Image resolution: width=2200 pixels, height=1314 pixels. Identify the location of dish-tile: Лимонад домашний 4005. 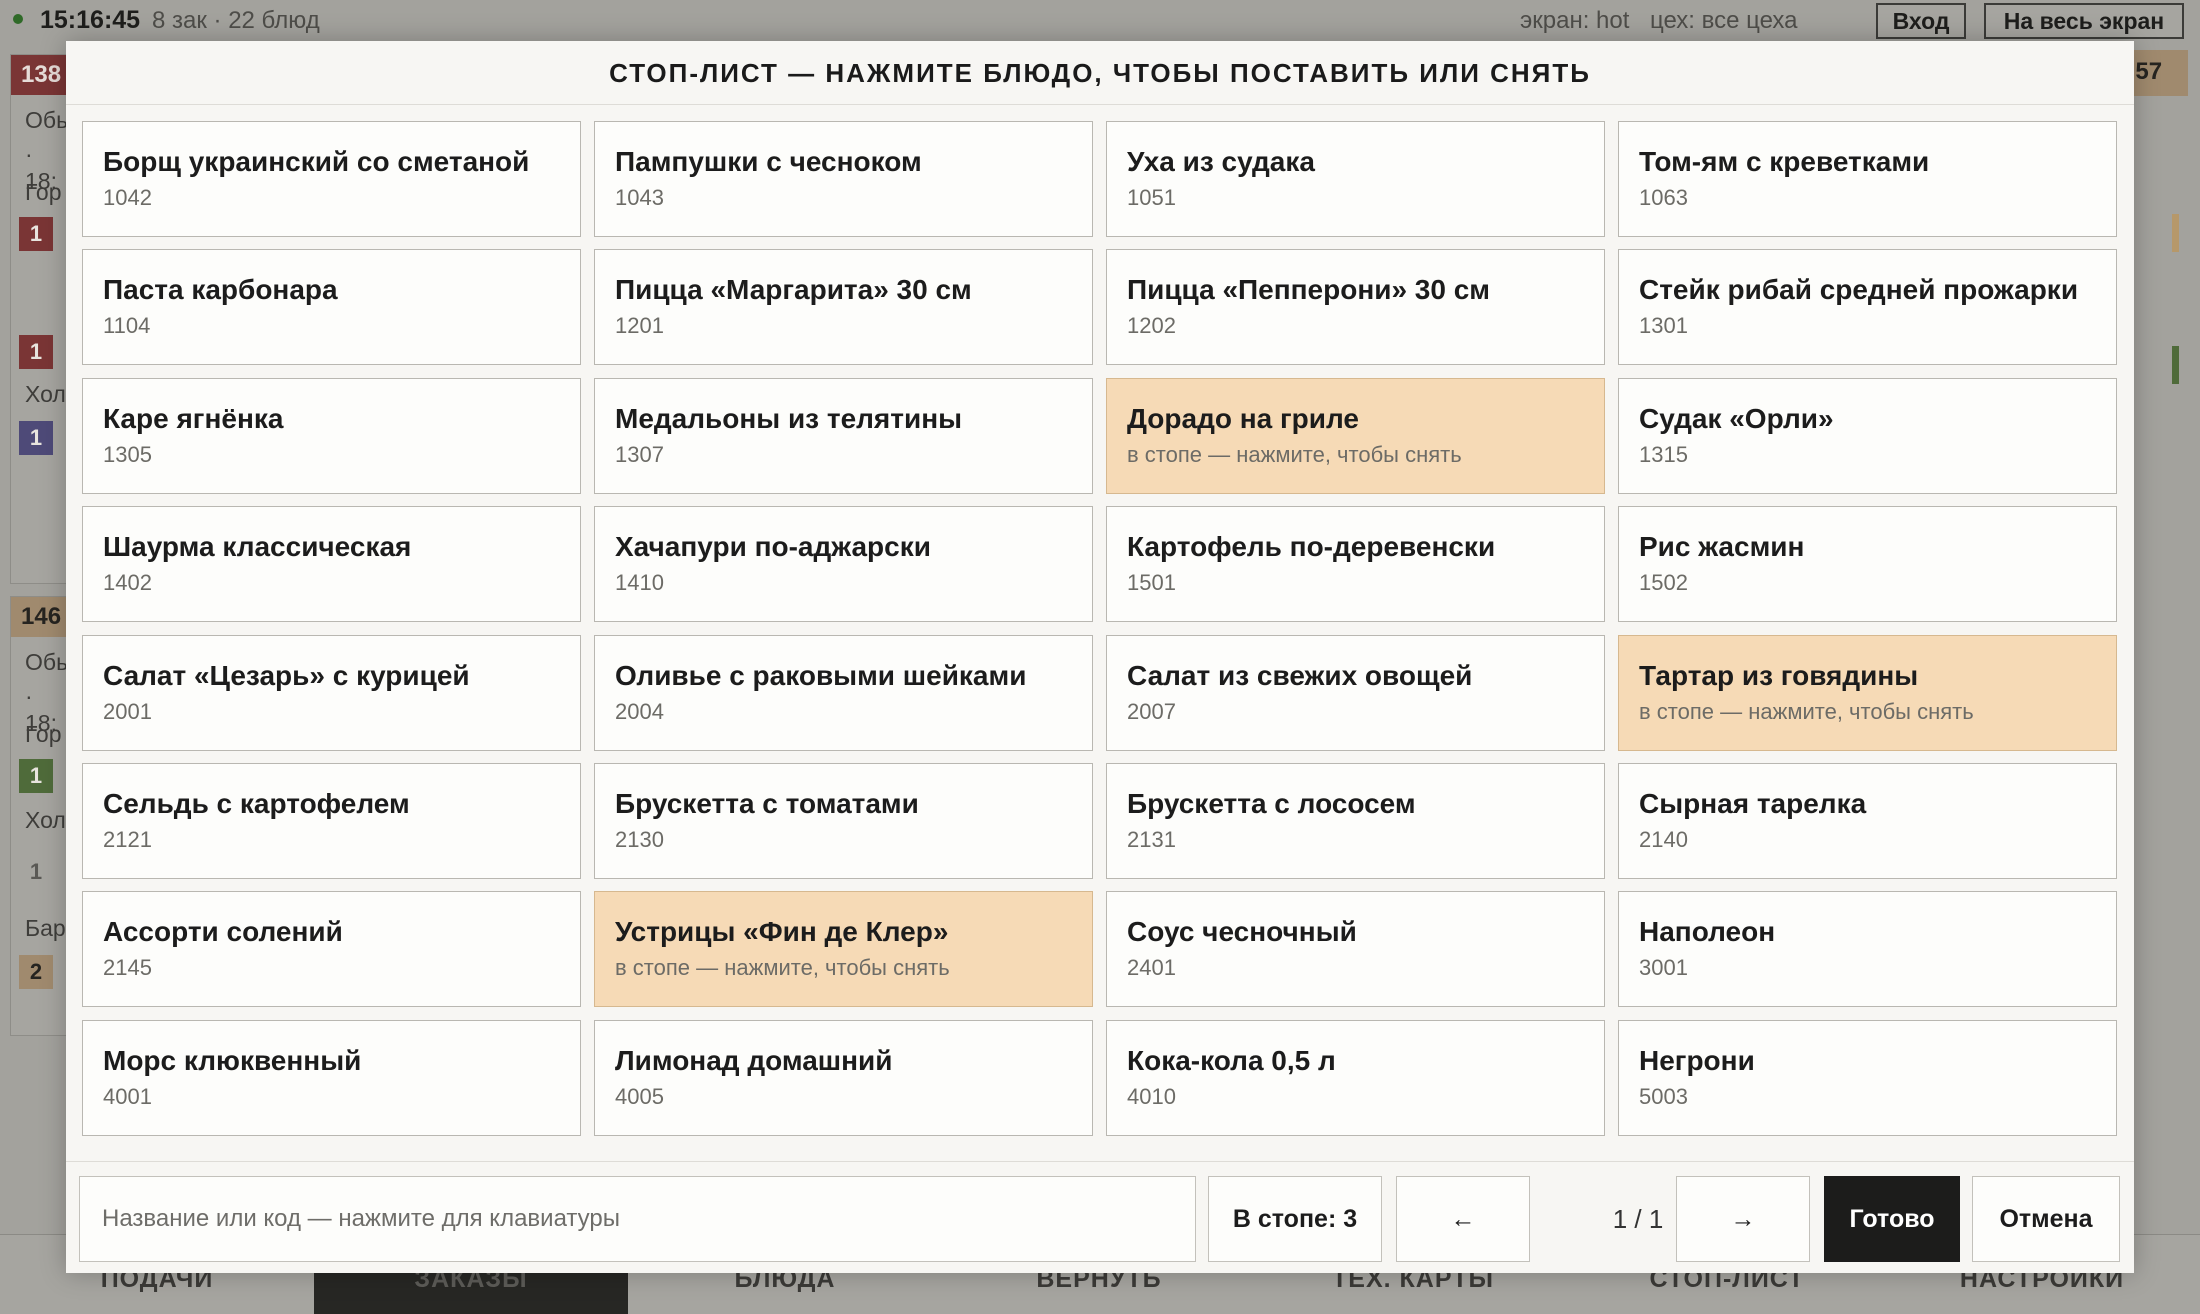
(843, 1077).